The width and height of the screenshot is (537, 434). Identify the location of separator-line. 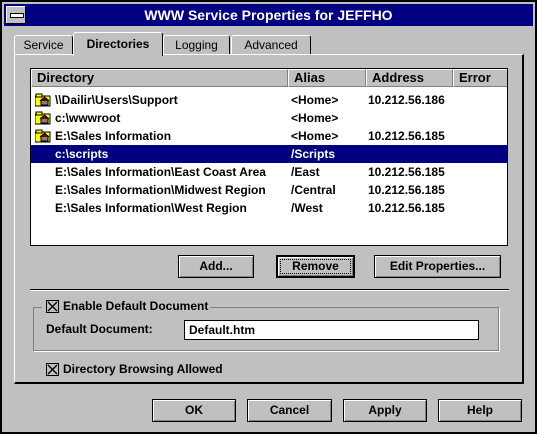
(269, 290).